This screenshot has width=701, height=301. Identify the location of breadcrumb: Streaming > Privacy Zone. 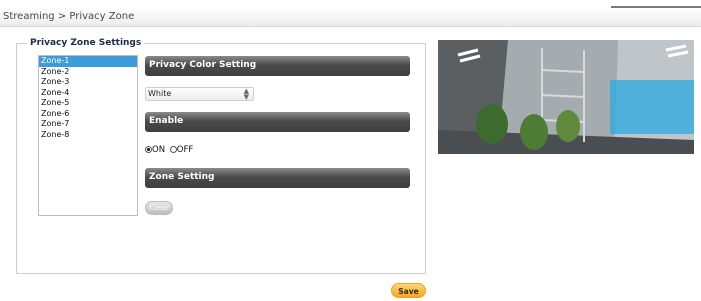
(350, 16).